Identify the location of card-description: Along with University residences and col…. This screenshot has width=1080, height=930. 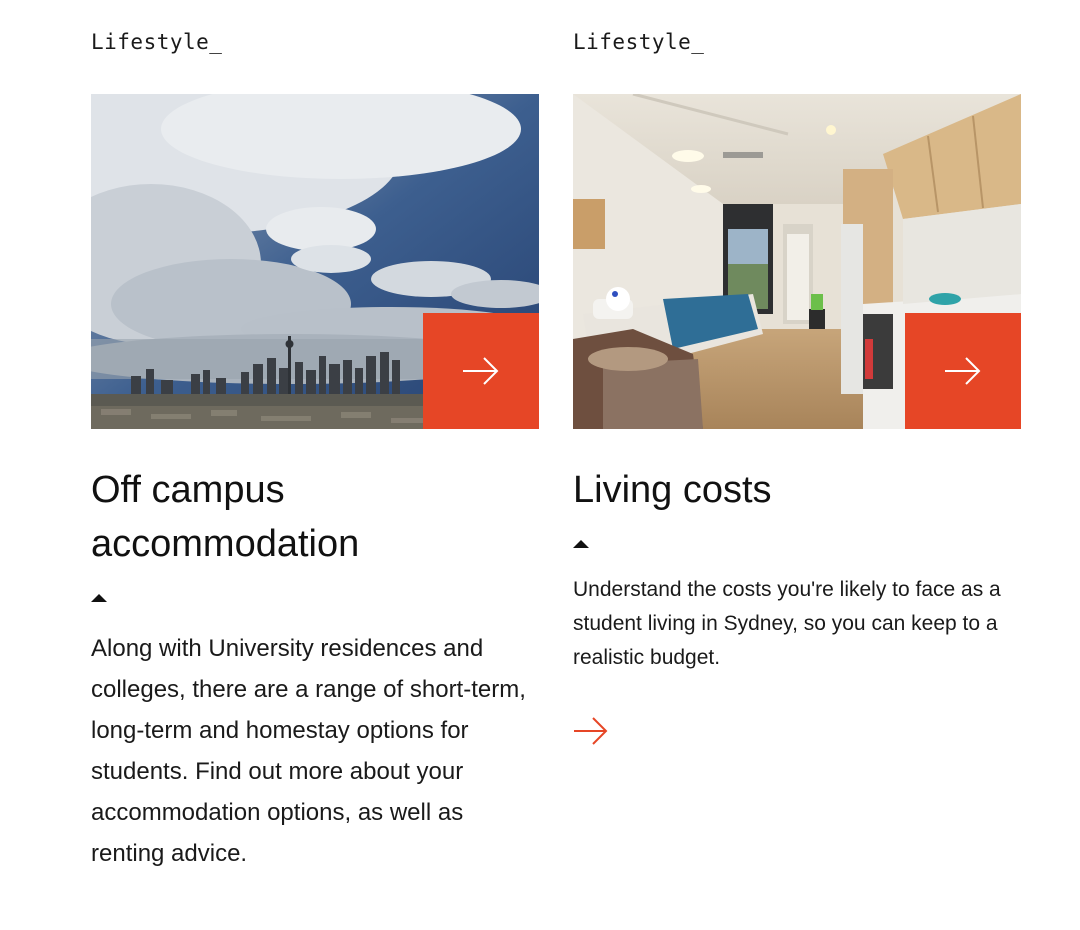
(308, 751).